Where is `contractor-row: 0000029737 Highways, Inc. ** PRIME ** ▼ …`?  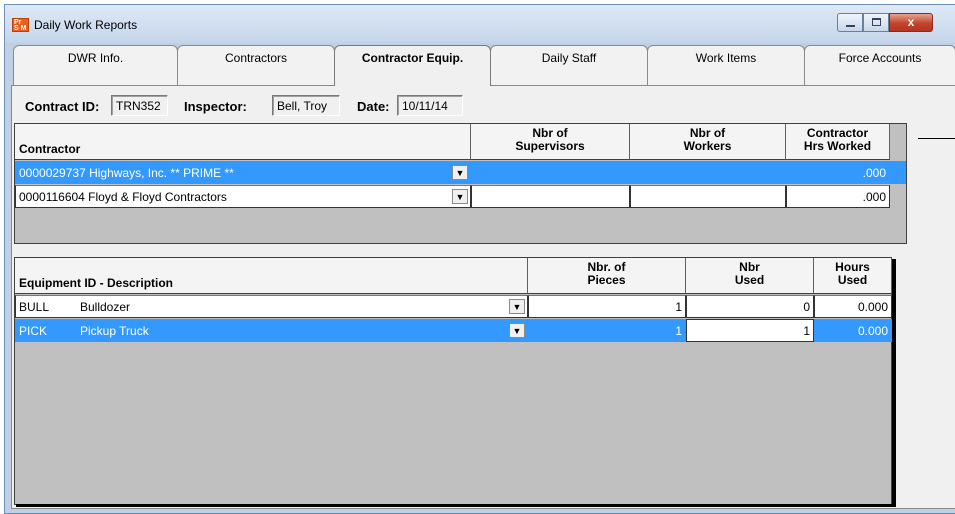 contractor-row: 0000029737 Highways, Inc. ** PRIME ** ▼ … is located at coordinates (460, 172).